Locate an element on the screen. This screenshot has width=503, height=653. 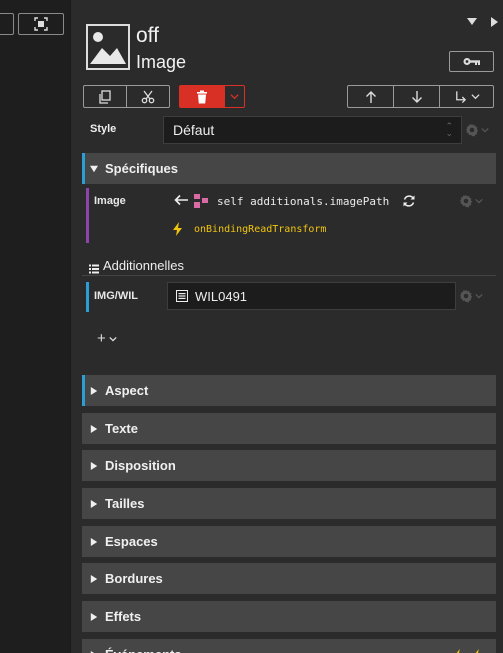
scissors-icon is located at coordinates (148, 96).